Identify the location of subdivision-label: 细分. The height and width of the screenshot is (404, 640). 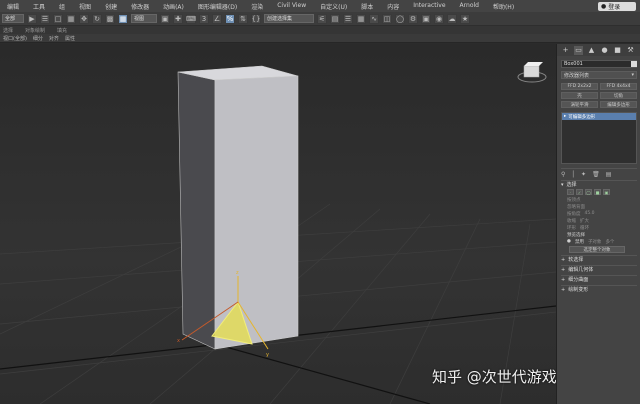
(38, 38).